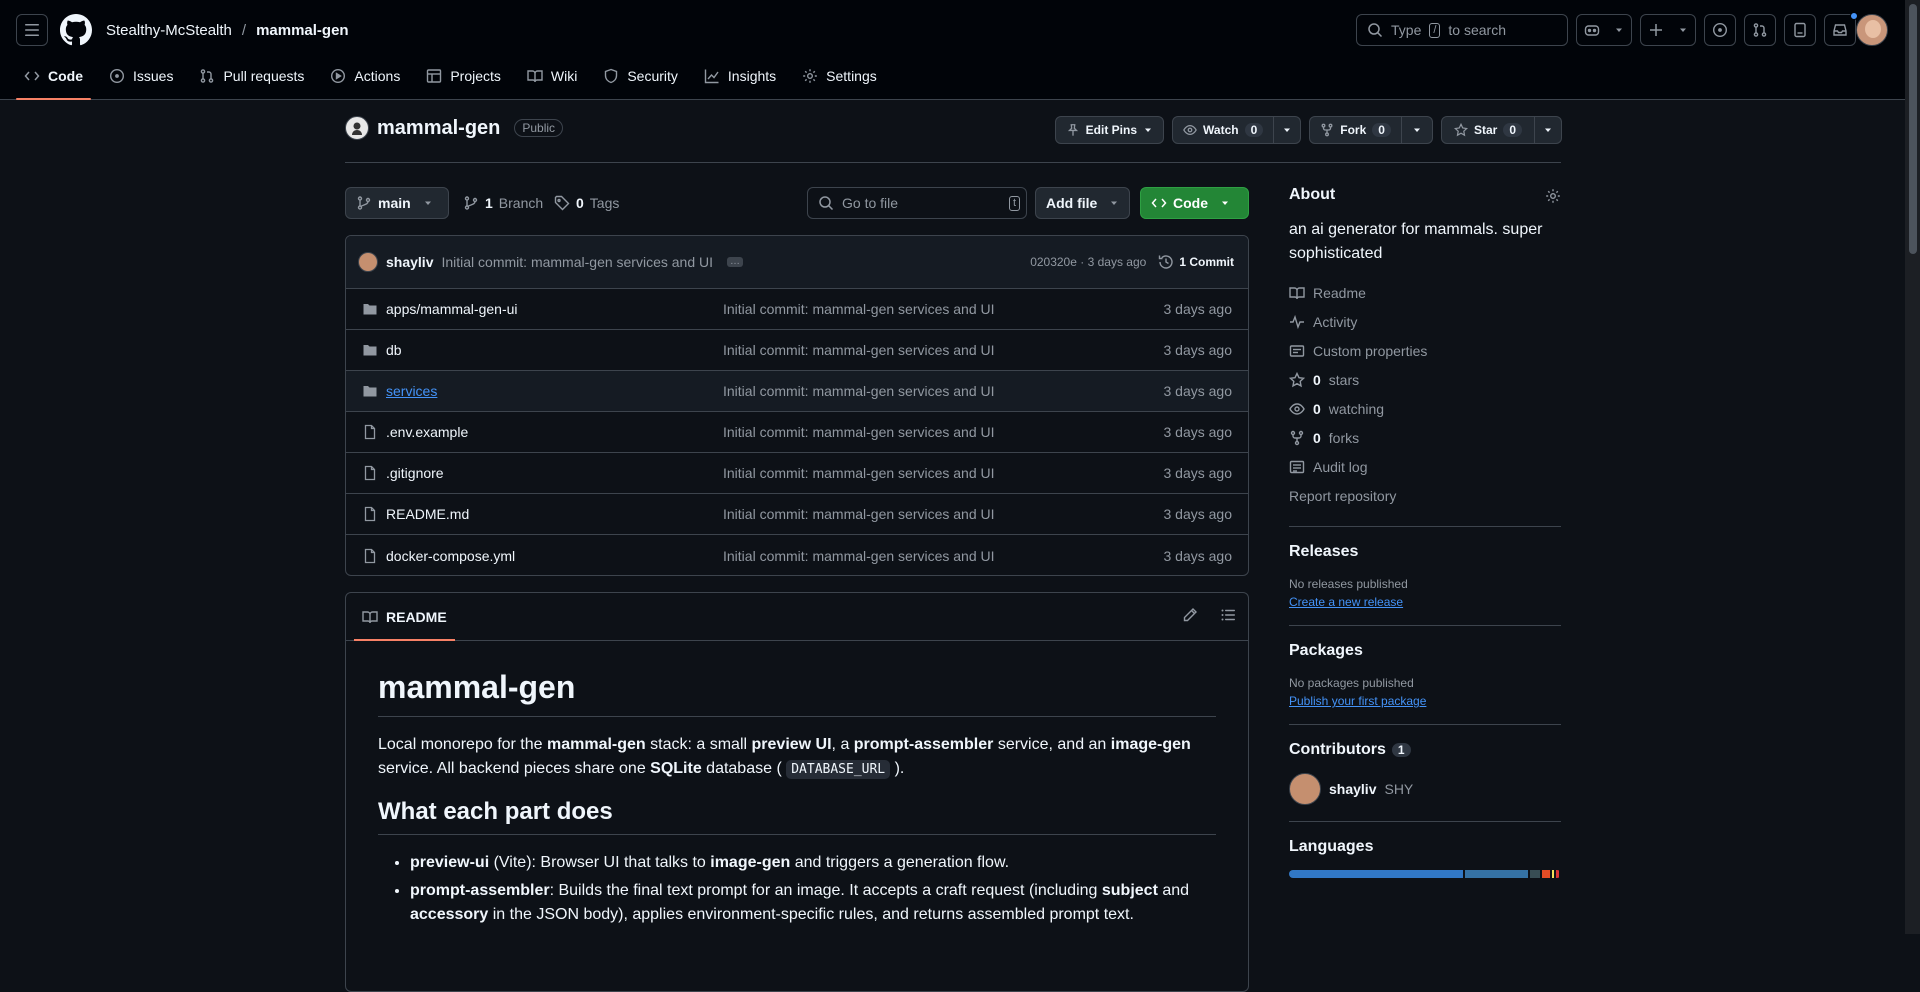  What do you see at coordinates (1228, 615) in the screenshot?
I see `list-unordered-icon` at bounding box center [1228, 615].